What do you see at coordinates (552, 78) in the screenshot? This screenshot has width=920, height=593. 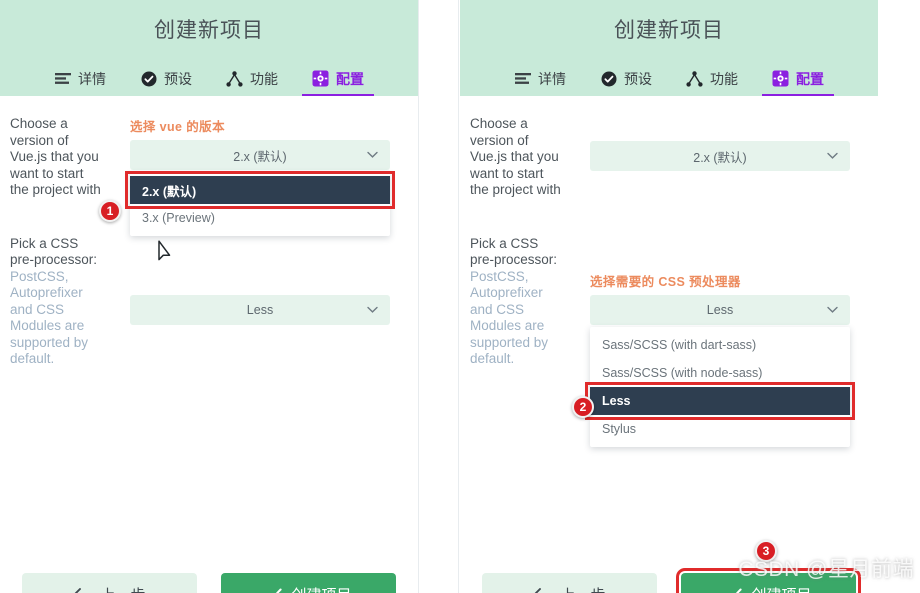 I see `tab-details-label-right: 详情` at bounding box center [552, 78].